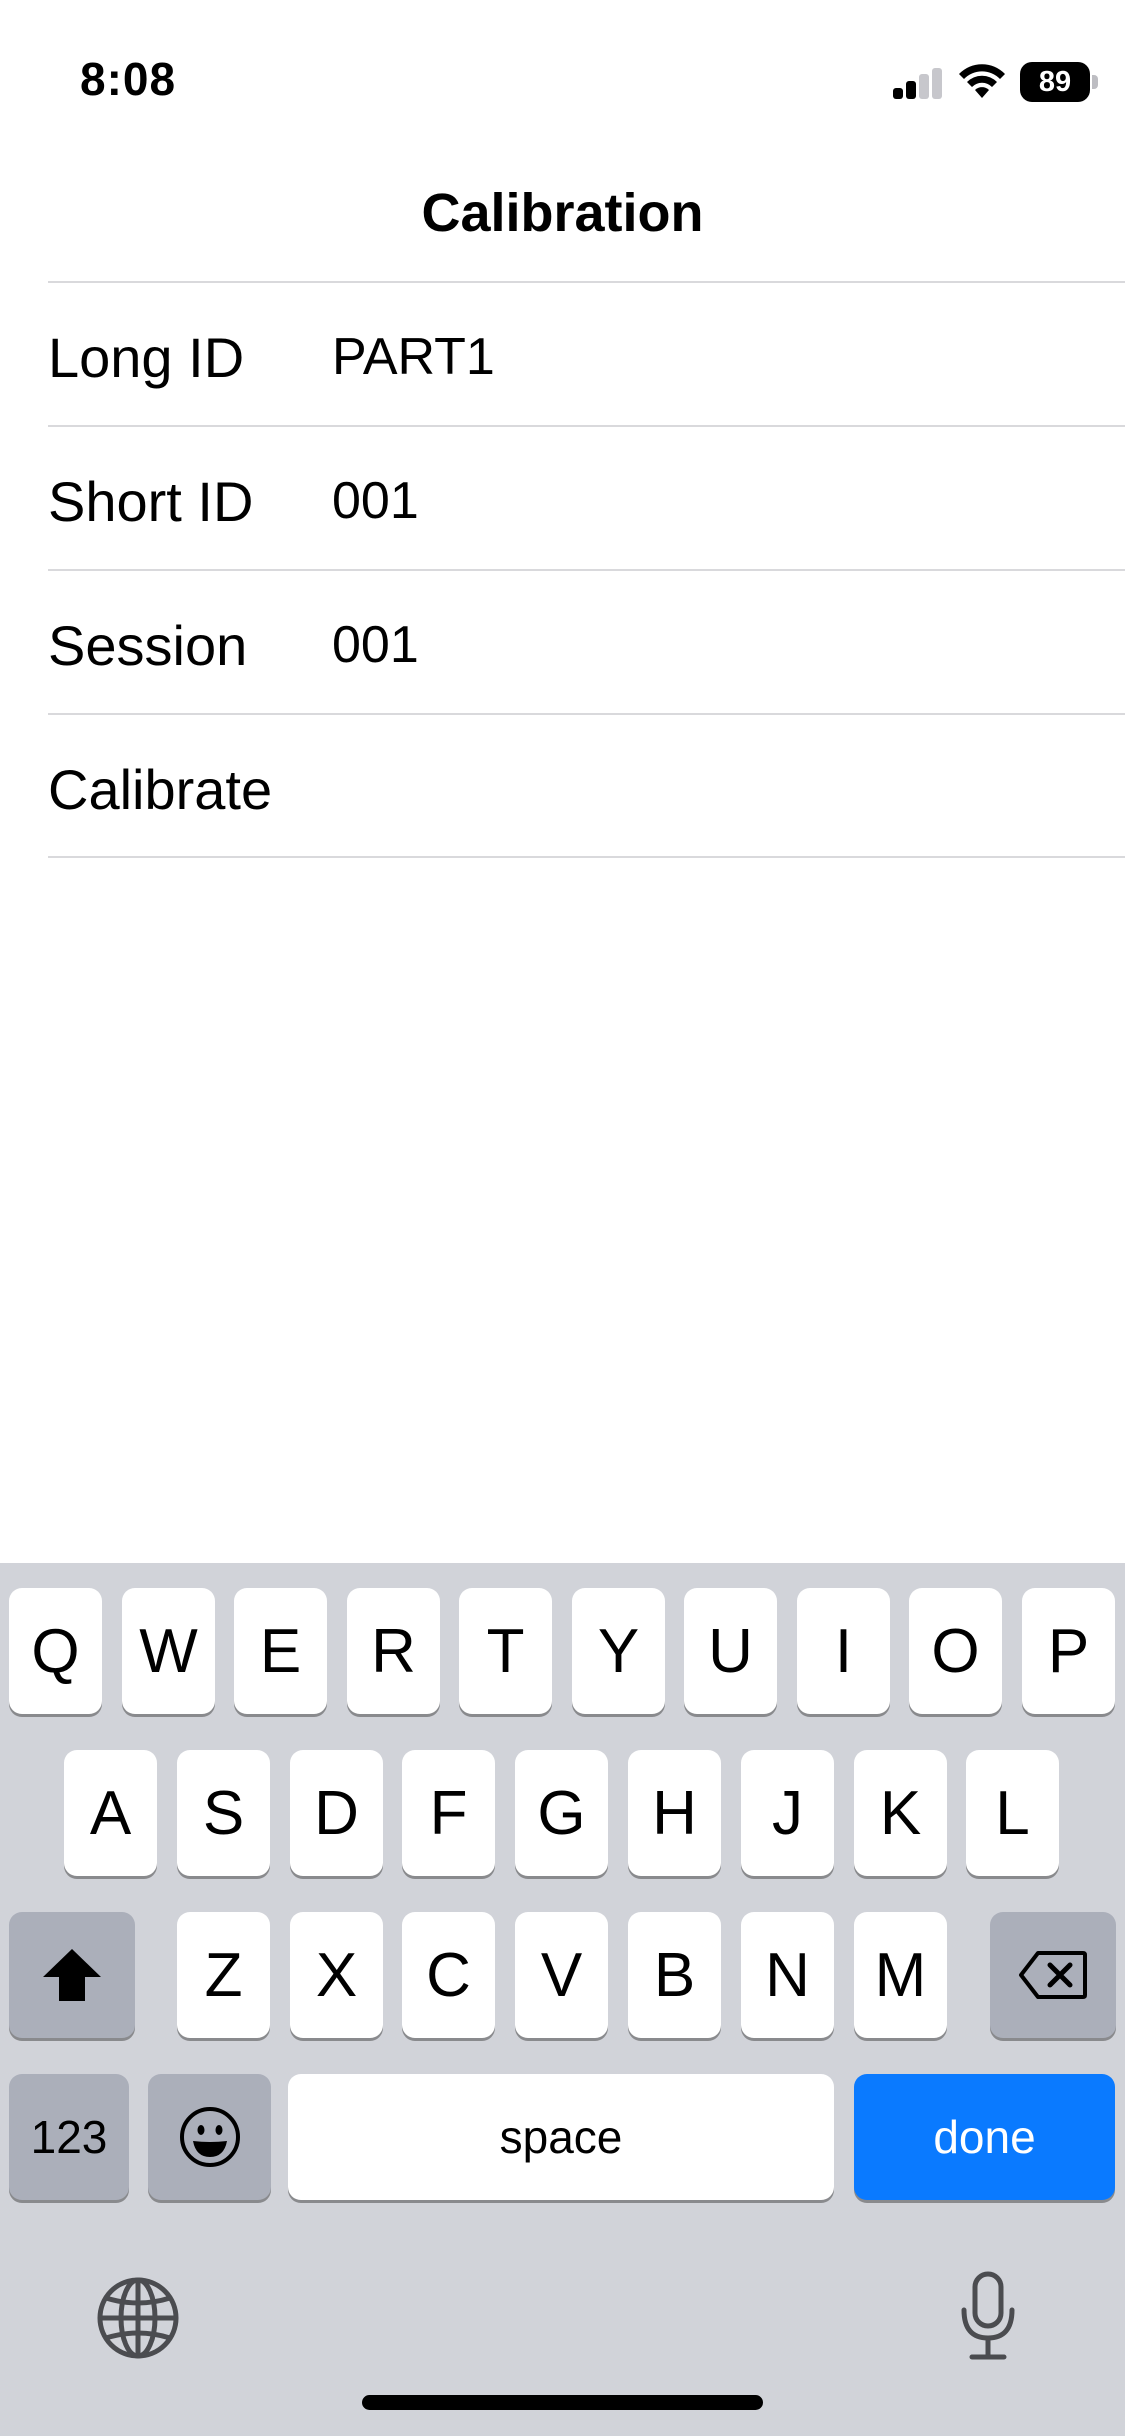 This screenshot has height=2436, width=1125. What do you see at coordinates (128, 79) in the screenshot?
I see `status-time: 8:08` at bounding box center [128, 79].